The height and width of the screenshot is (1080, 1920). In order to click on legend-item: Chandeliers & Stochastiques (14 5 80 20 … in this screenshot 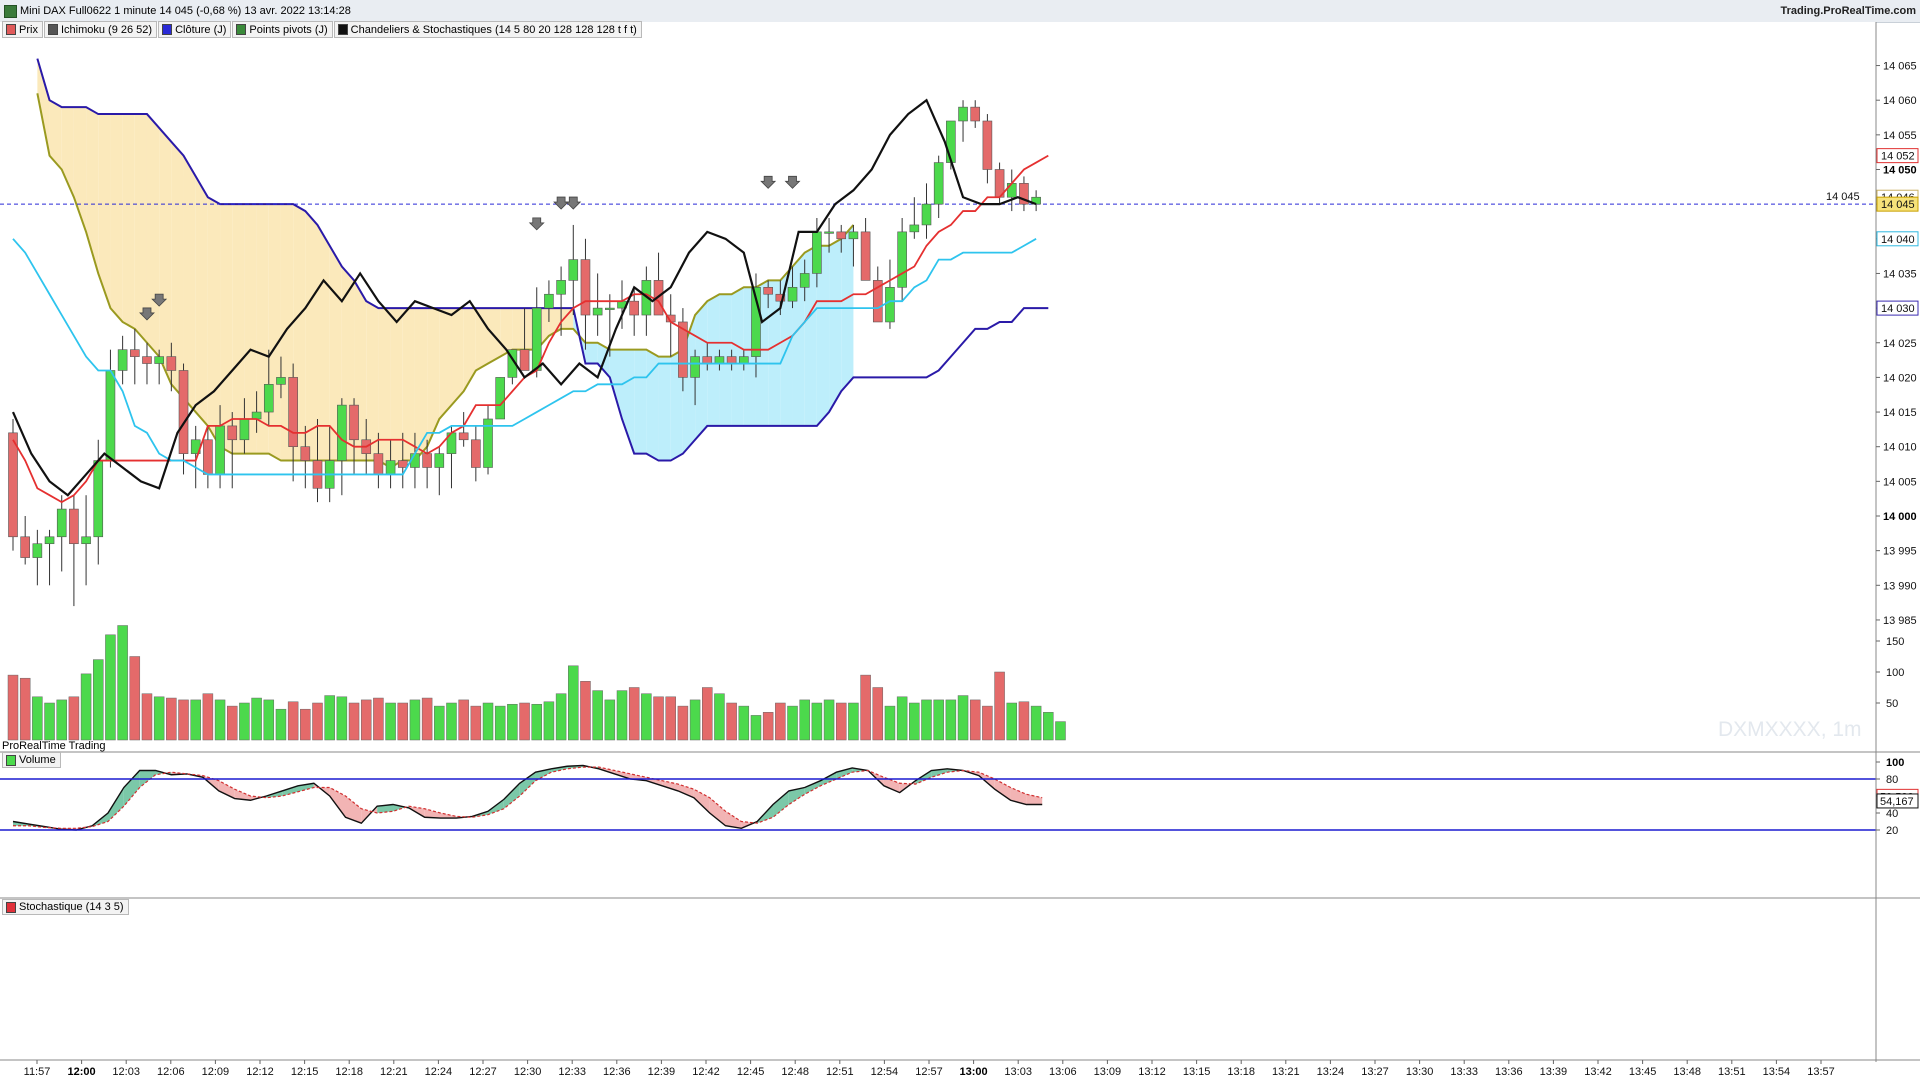, I will do `click(487, 29)`.